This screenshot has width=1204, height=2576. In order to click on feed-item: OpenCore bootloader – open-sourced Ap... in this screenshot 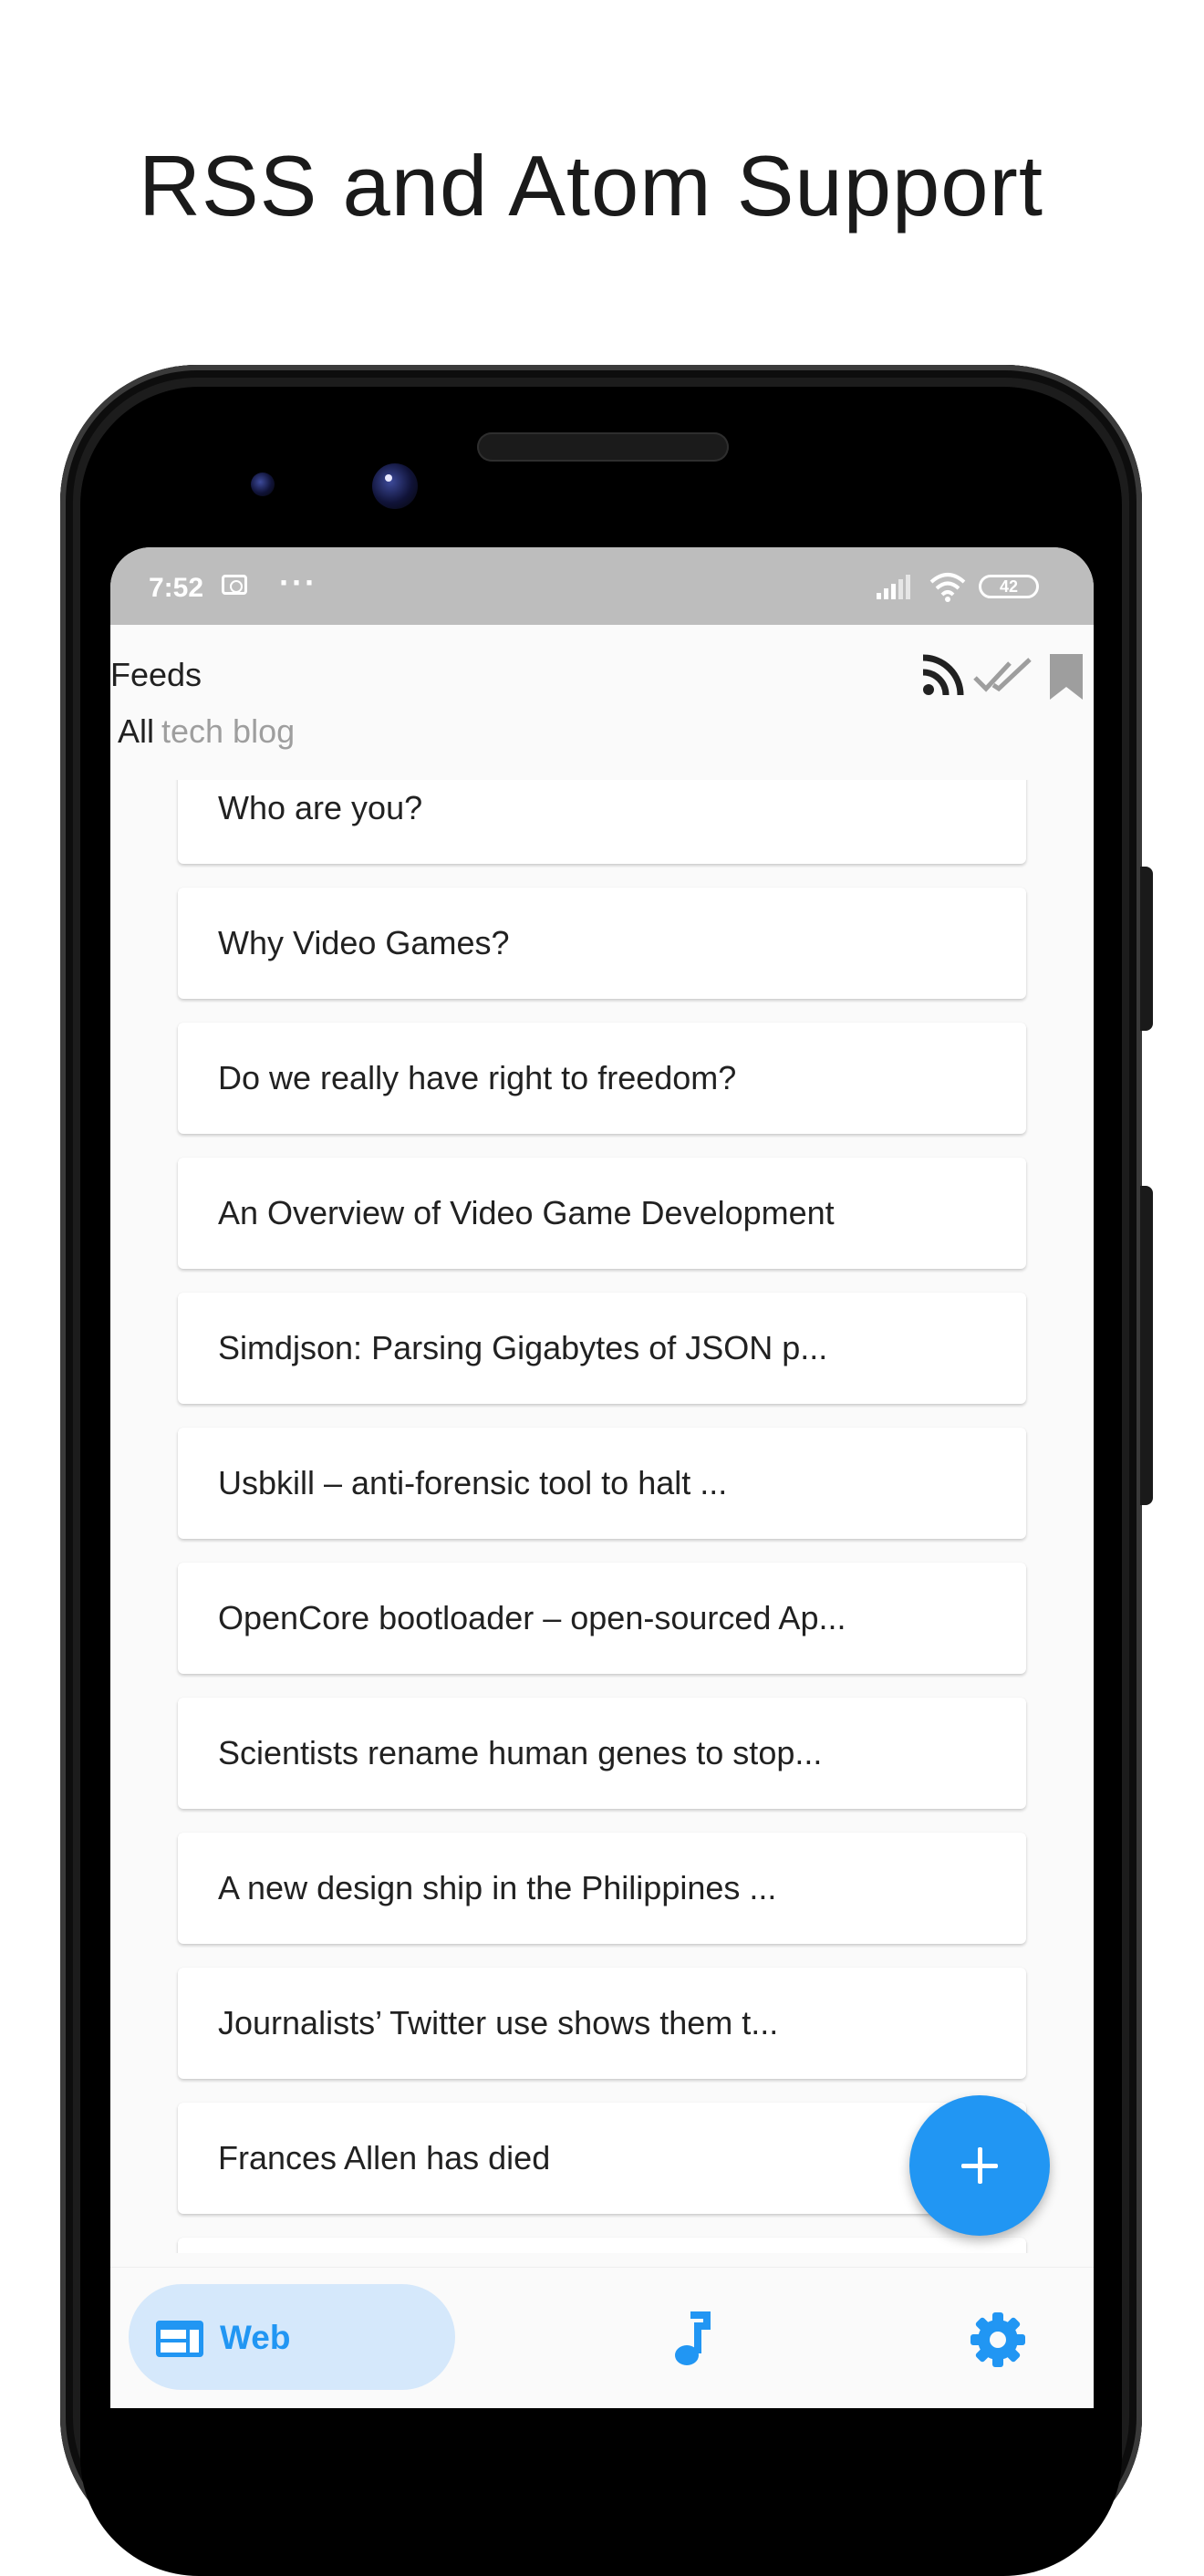, I will do `click(602, 1618)`.